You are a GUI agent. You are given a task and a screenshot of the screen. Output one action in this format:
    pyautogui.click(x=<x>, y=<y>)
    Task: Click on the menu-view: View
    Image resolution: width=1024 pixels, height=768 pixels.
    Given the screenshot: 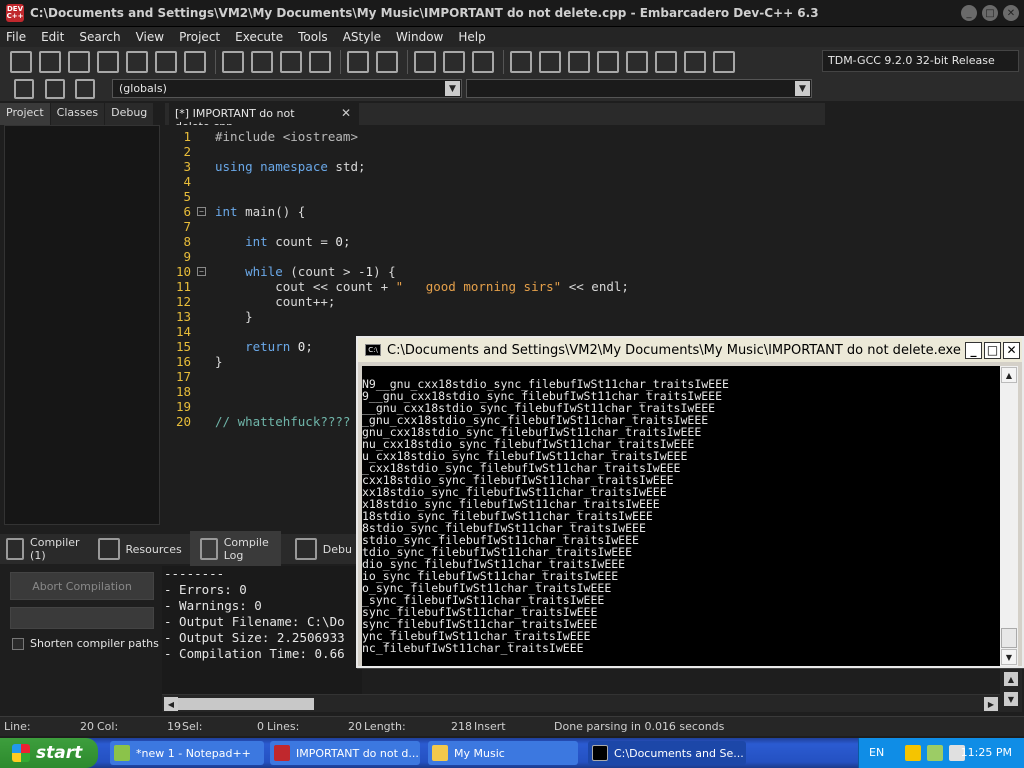 What is the action you would take?
    pyautogui.click(x=150, y=37)
    